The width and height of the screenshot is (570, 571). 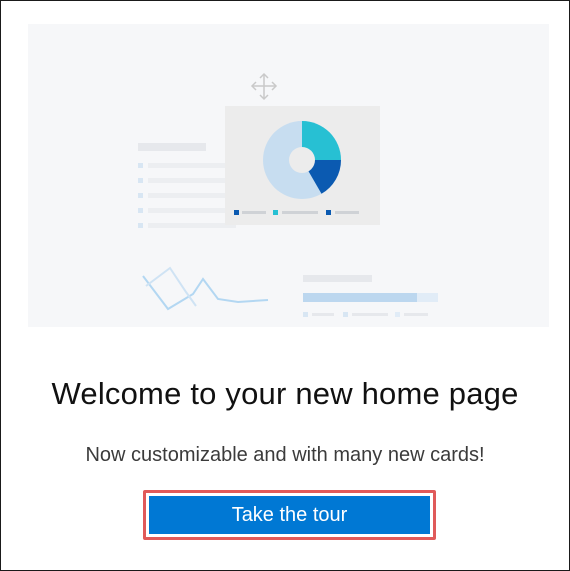 I want to click on move-arrows-icon, so click(x=264, y=86).